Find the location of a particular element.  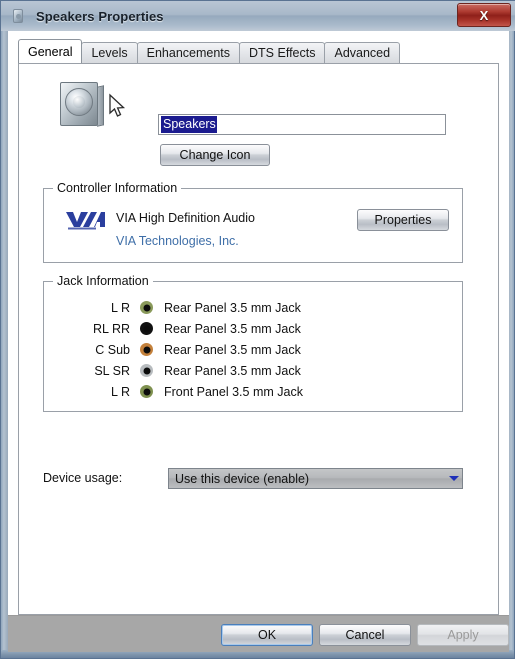

dialog-footer: OK Cancel Apply is located at coordinates (258, 633).